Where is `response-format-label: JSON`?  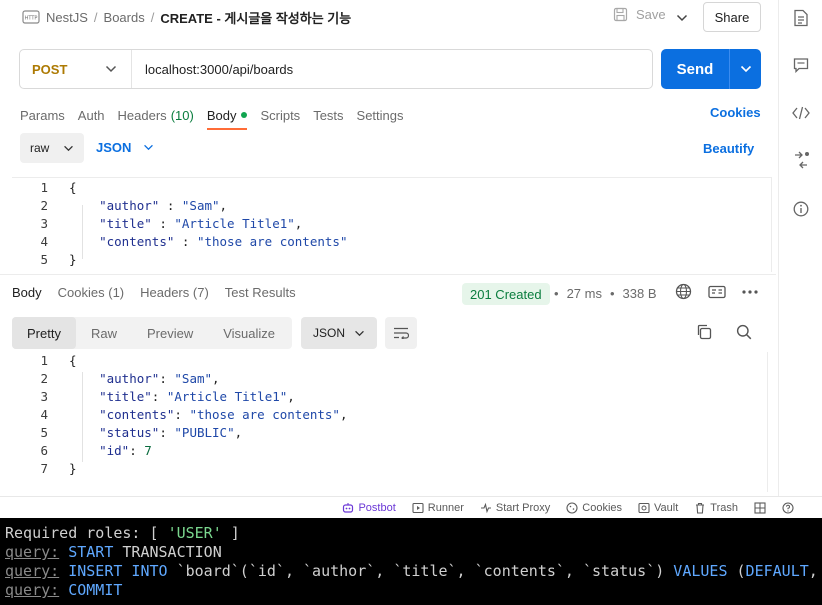
response-format-label: JSON is located at coordinates (329, 333).